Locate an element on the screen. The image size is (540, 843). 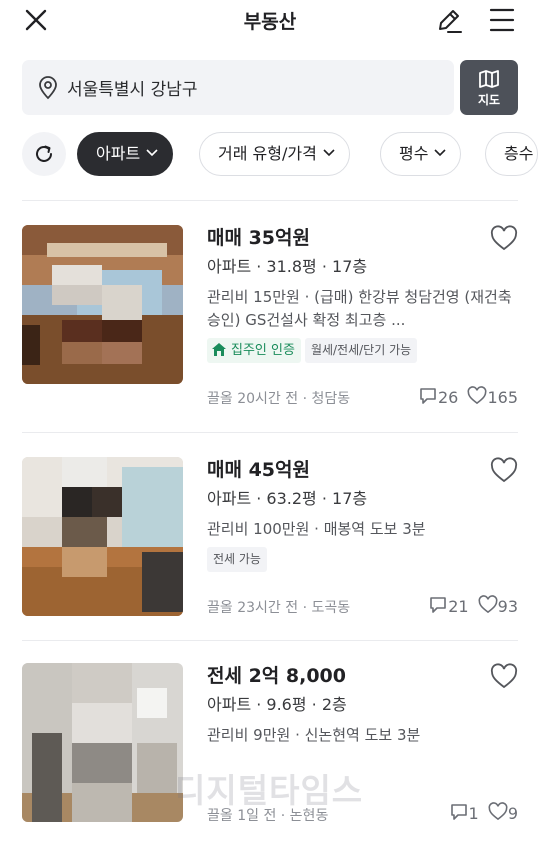
location-pin-icon is located at coordinates (48, 88).